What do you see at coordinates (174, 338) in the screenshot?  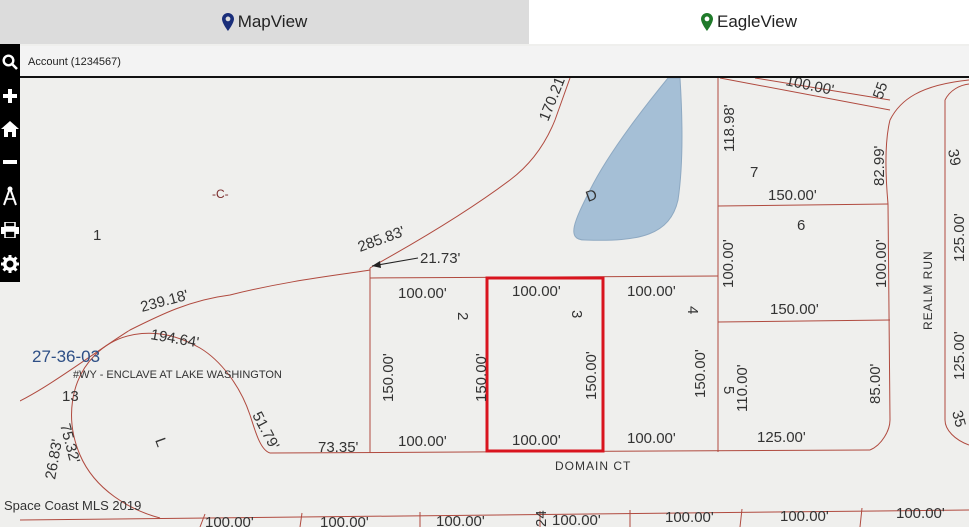 I see `dim-194: 194.64'` at bounding box center [174, 338].